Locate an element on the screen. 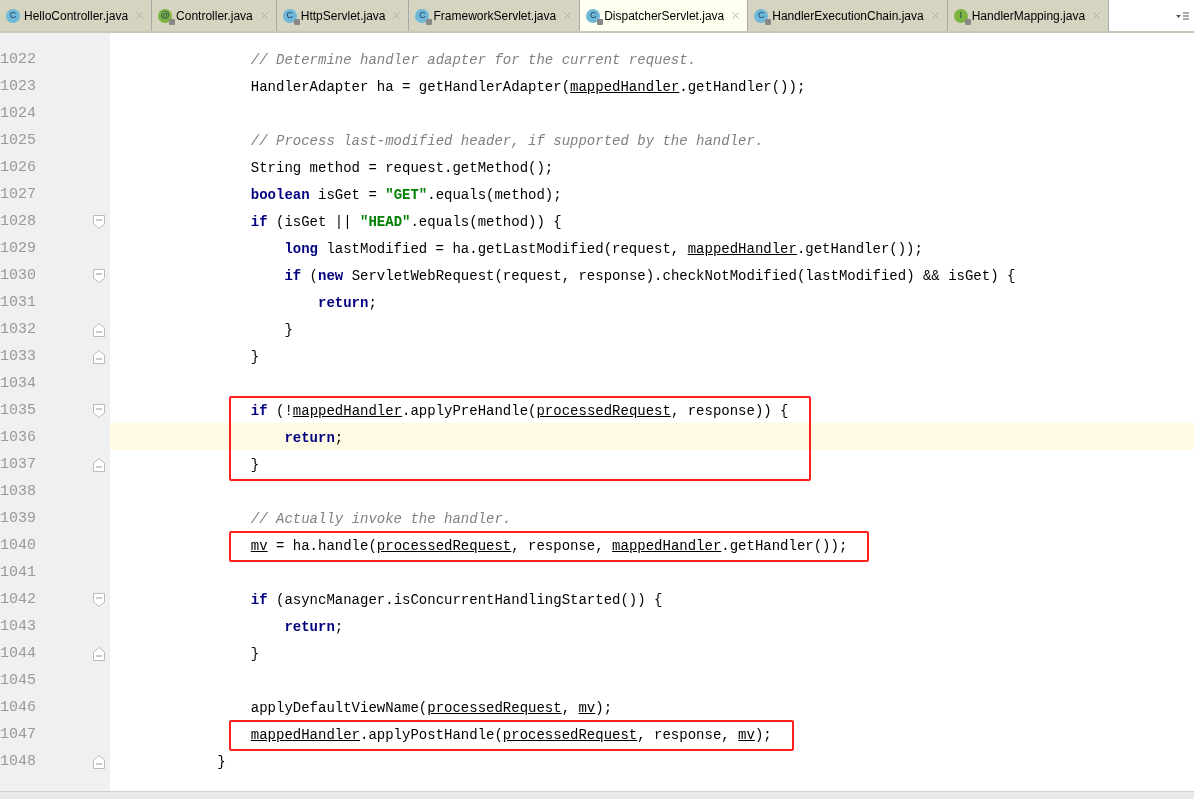 The height and width of the screenshot is (799, 1194). line-number: 1029 is located at coordinates (18, 249).